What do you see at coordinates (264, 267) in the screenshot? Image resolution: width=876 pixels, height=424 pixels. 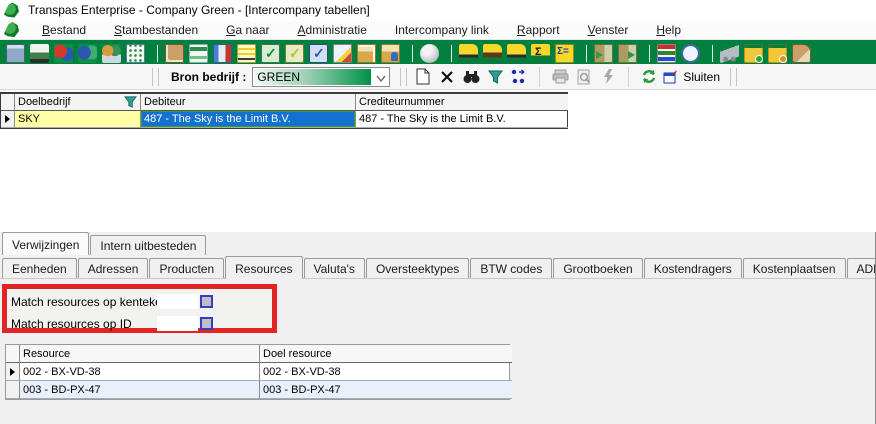 I see `tab-resources: Resources` at bounding box center [264, 267].